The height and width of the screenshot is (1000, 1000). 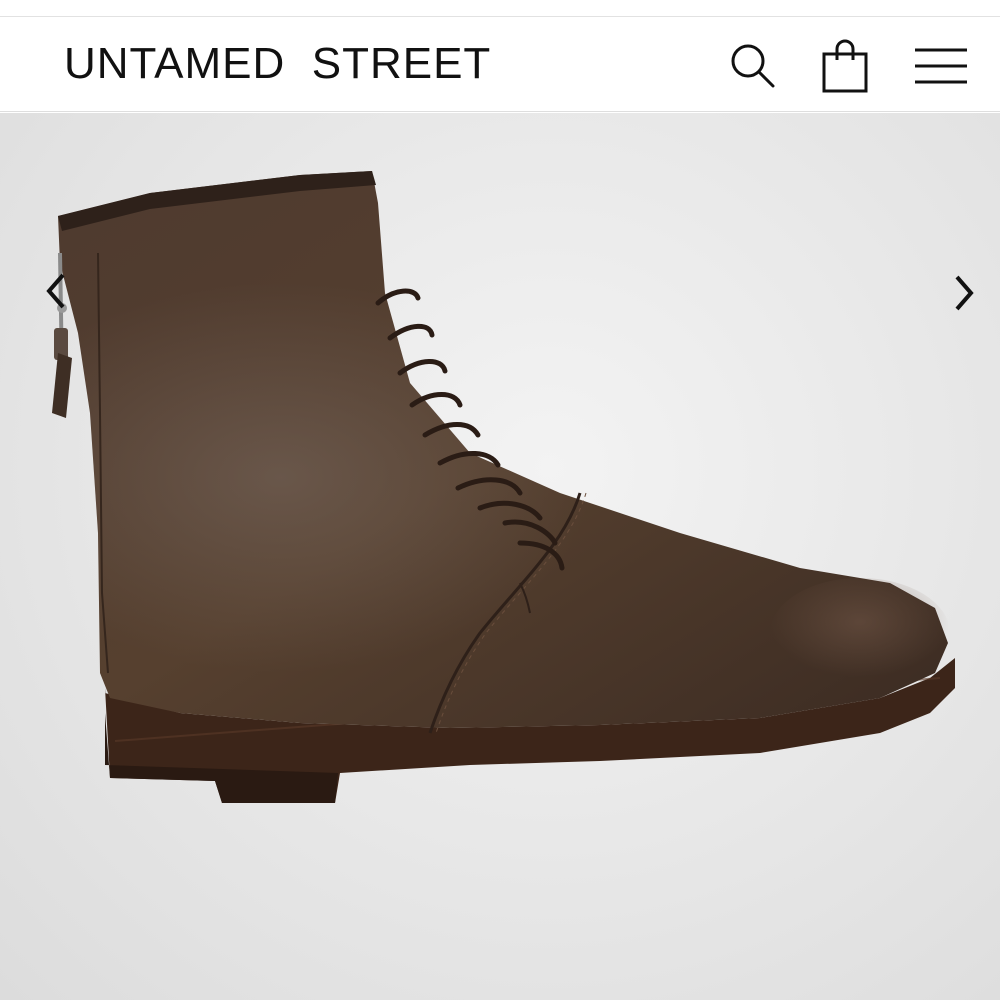 What do you see at coordinates (500, 65) in the screenshot?
I see `site-header: UNTAMED STREET` at bounding box center [500, 65].